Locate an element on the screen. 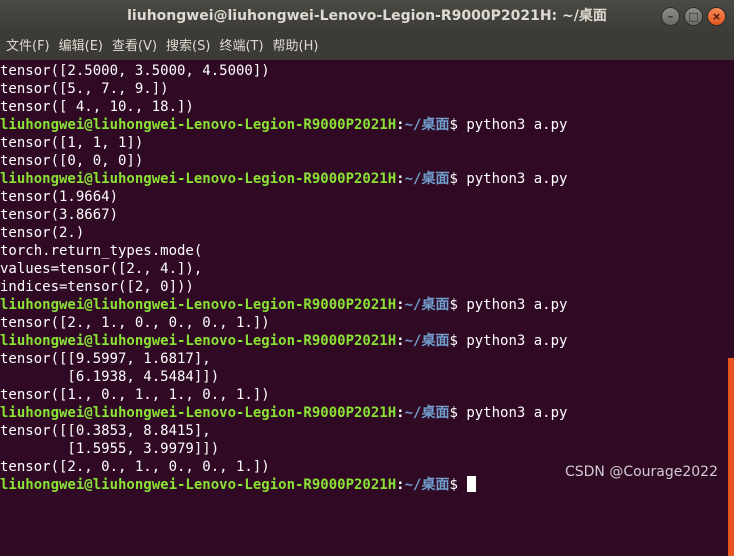 This screenshot has width=734, height=556. text-cursor is located at coordinates (472, 484).